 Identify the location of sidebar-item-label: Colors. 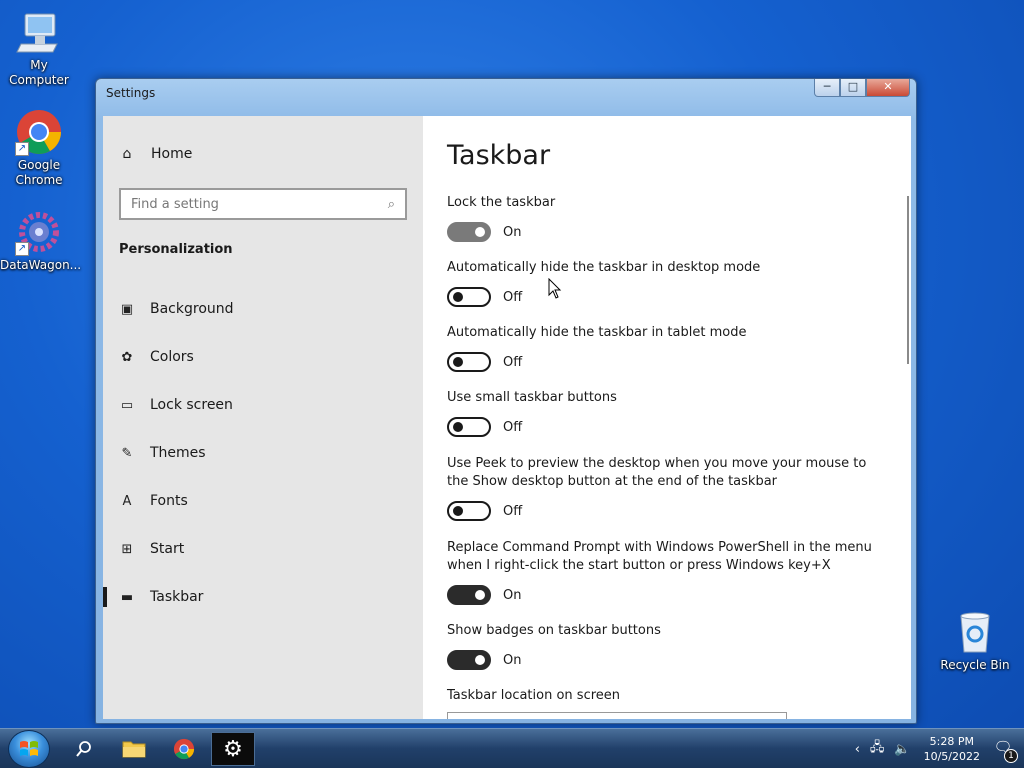
(172, 357).